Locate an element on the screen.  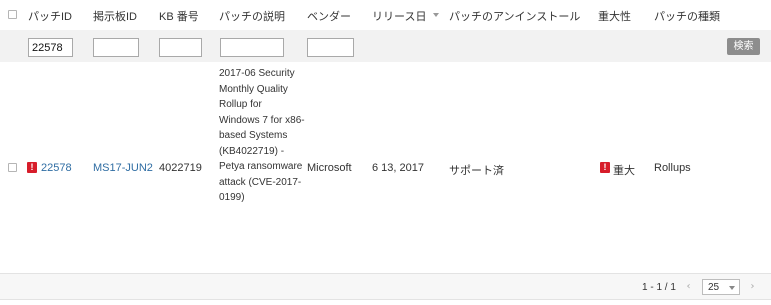
patch-id-filter-input is located at coordinates (50, 47).